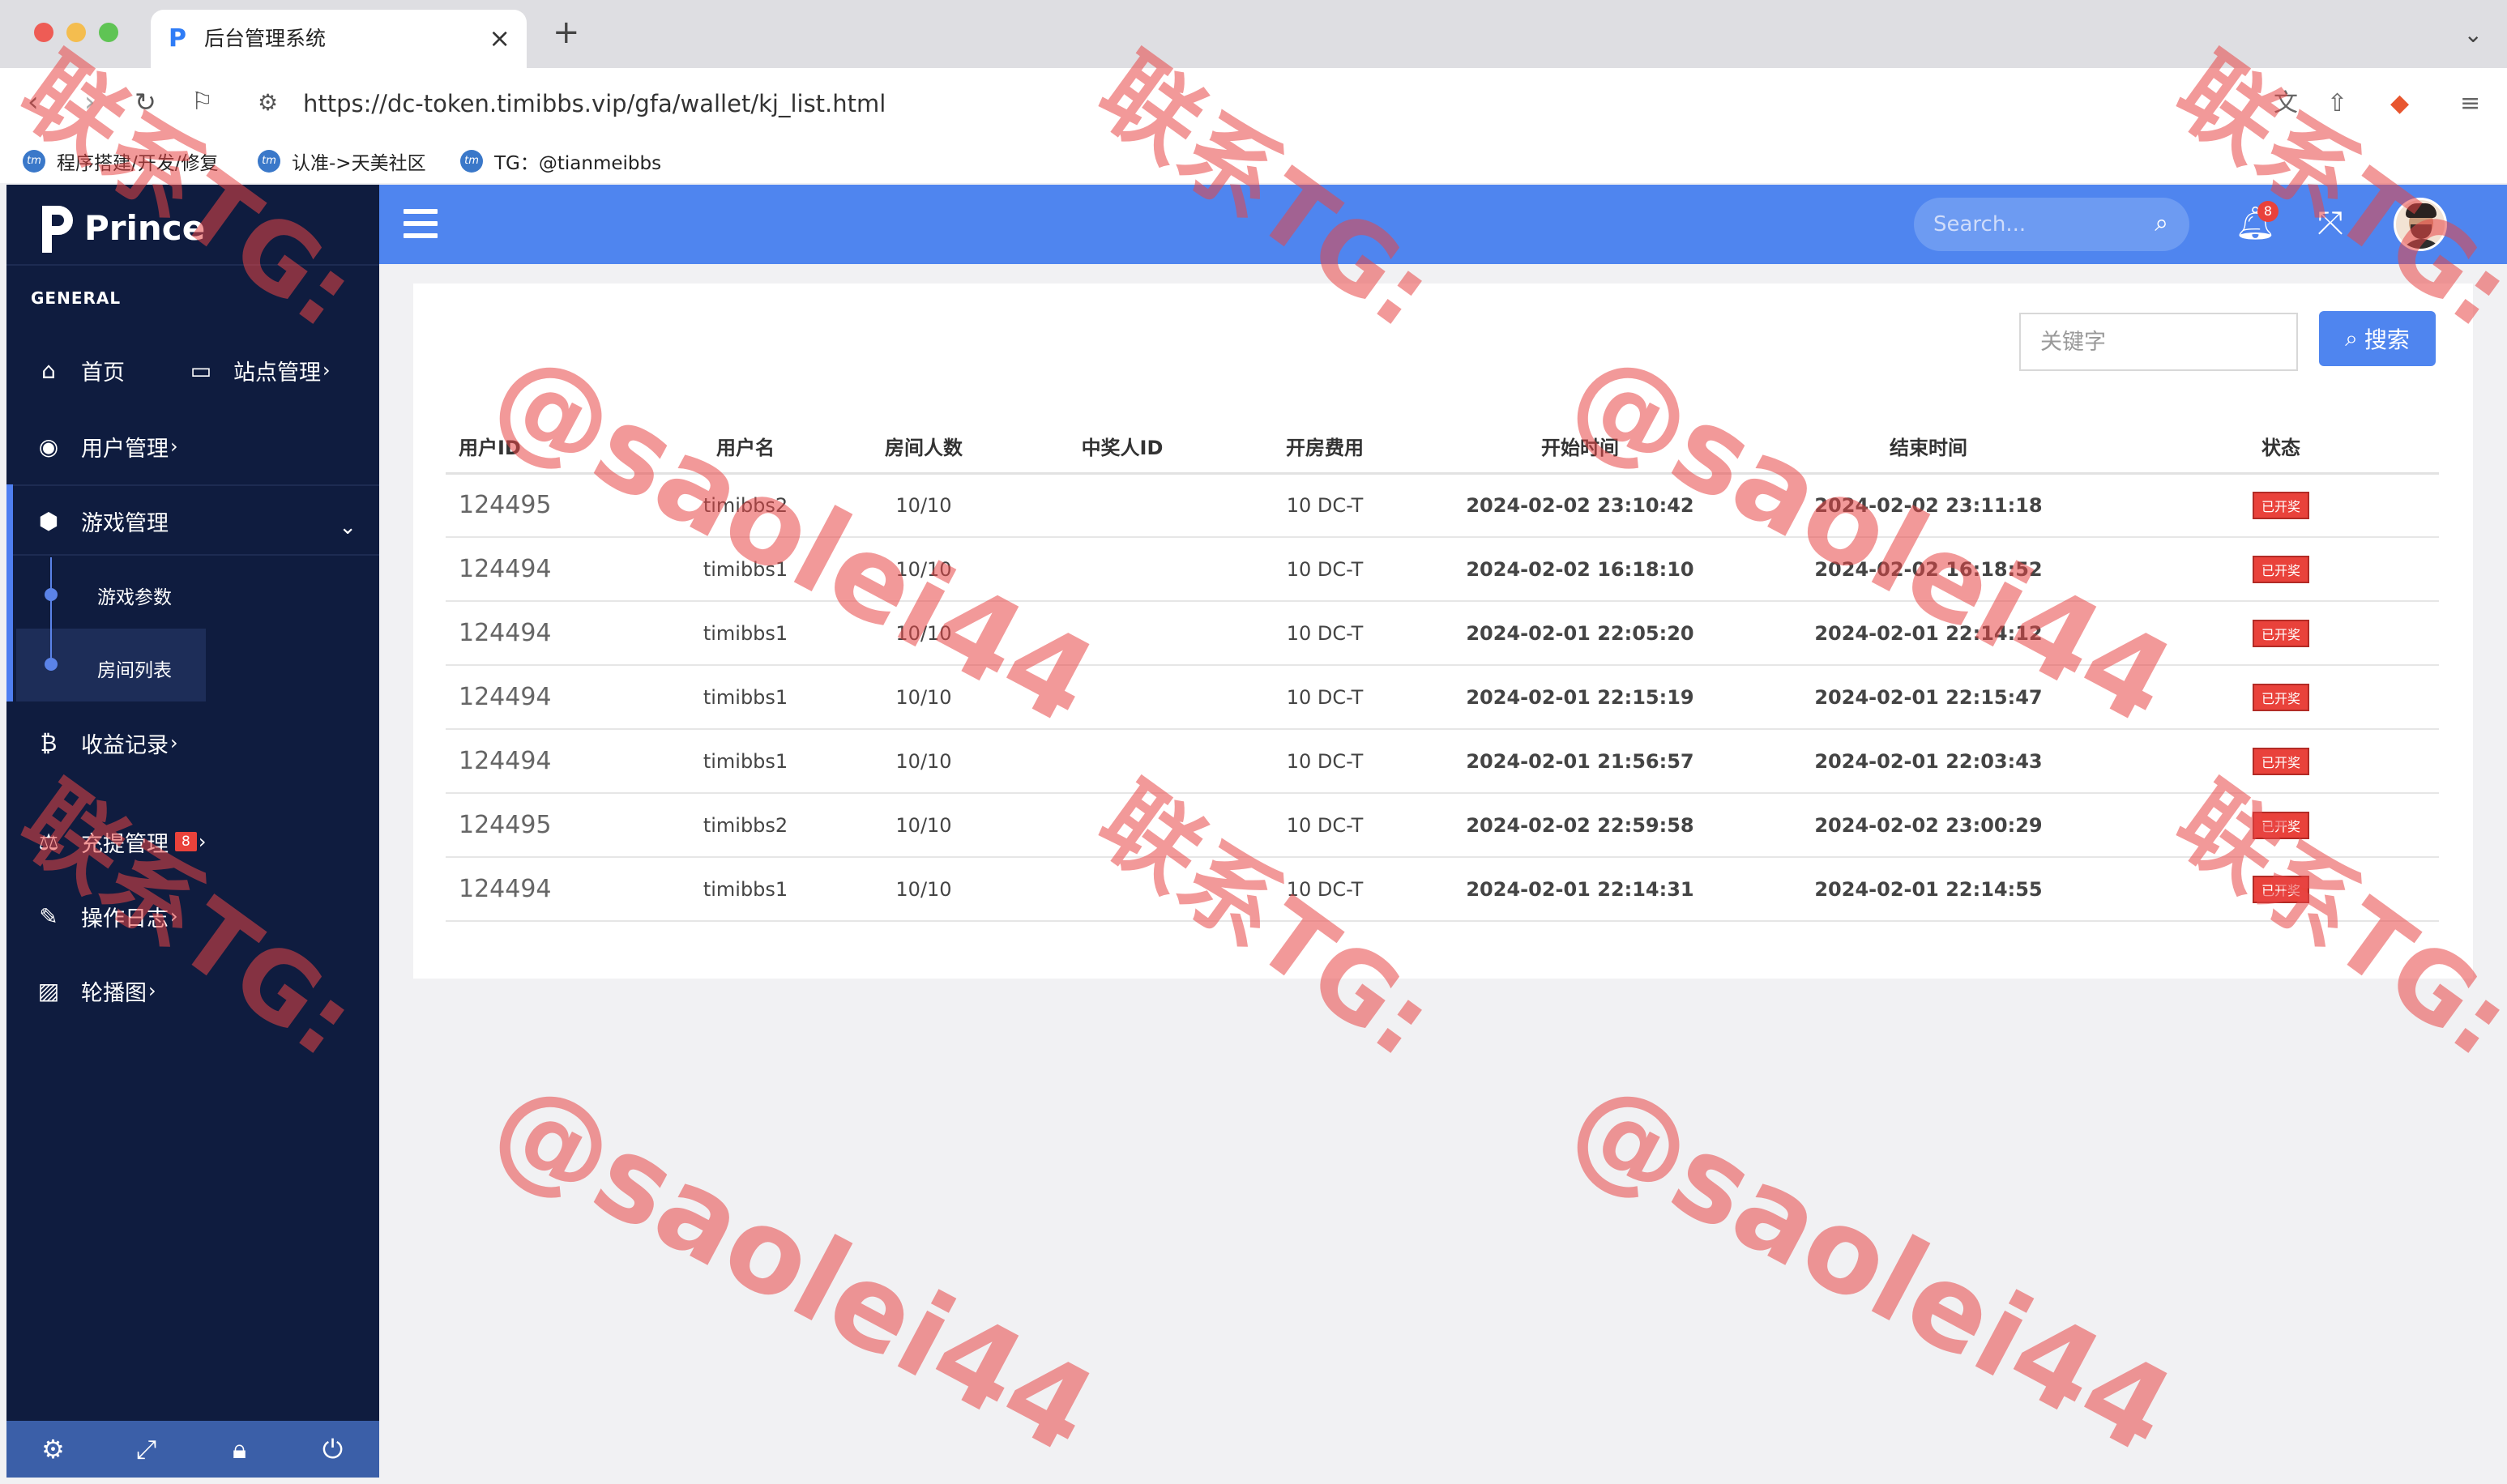 Image resolution: width=2507 pixels, height=1484 pixels. Describe the element at coordinates (48, 370) in the screenshot. I see `home-icon: ⌂` at that location.